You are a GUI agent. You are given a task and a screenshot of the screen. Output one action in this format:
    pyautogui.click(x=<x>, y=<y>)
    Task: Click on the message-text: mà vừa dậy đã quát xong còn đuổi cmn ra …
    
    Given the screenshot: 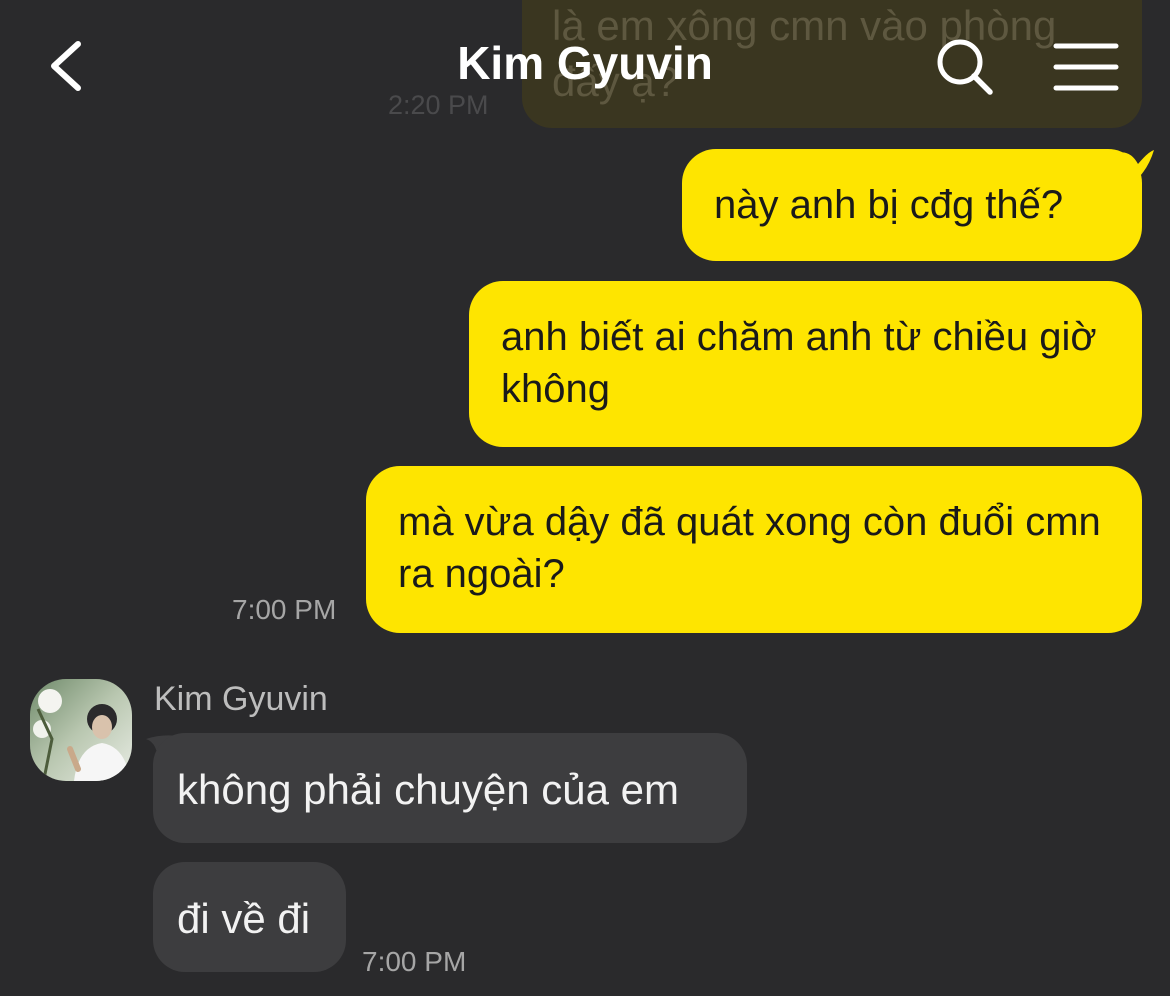 What is the action you would take?
    pyautogui.click(x=749, y=548)
    